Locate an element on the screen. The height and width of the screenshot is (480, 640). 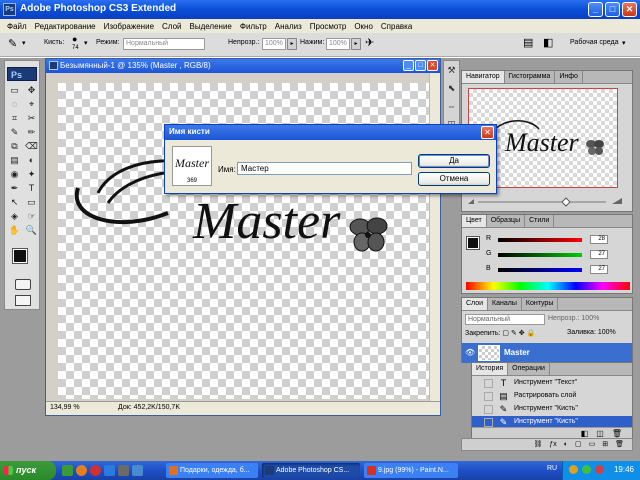
pen-tool-icon: ✒ is located at coordinates (14, 188).